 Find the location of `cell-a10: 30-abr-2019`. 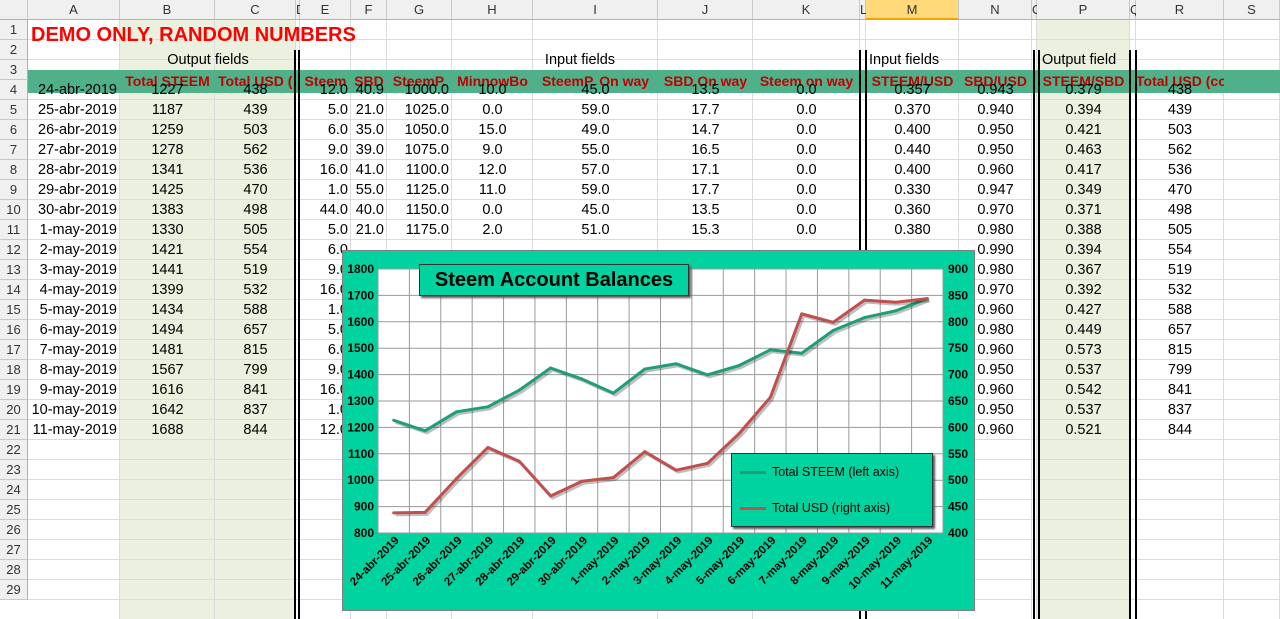

cell-a10: 30-abr-2019 is located at coordinates (74, 210).